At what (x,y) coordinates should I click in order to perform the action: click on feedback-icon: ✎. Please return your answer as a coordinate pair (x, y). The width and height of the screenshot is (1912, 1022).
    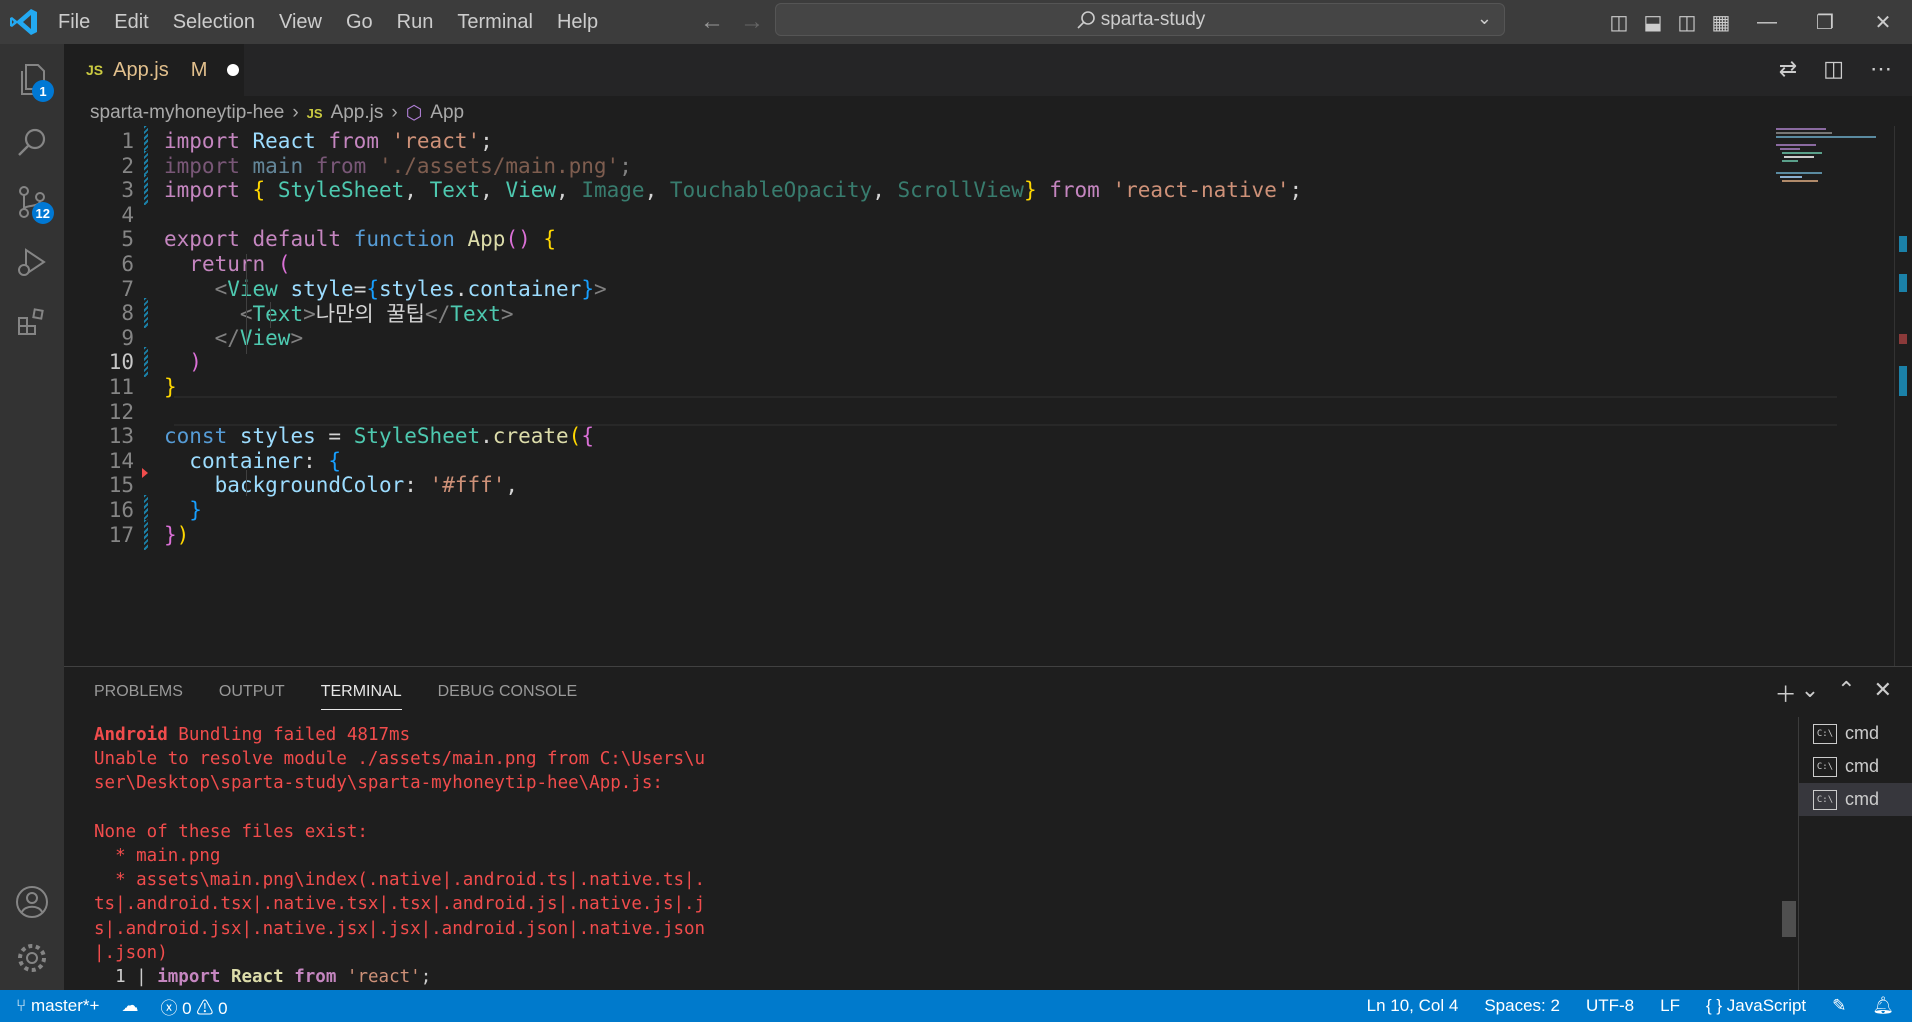
    Looking at the image, I should click on (1839, 1006).